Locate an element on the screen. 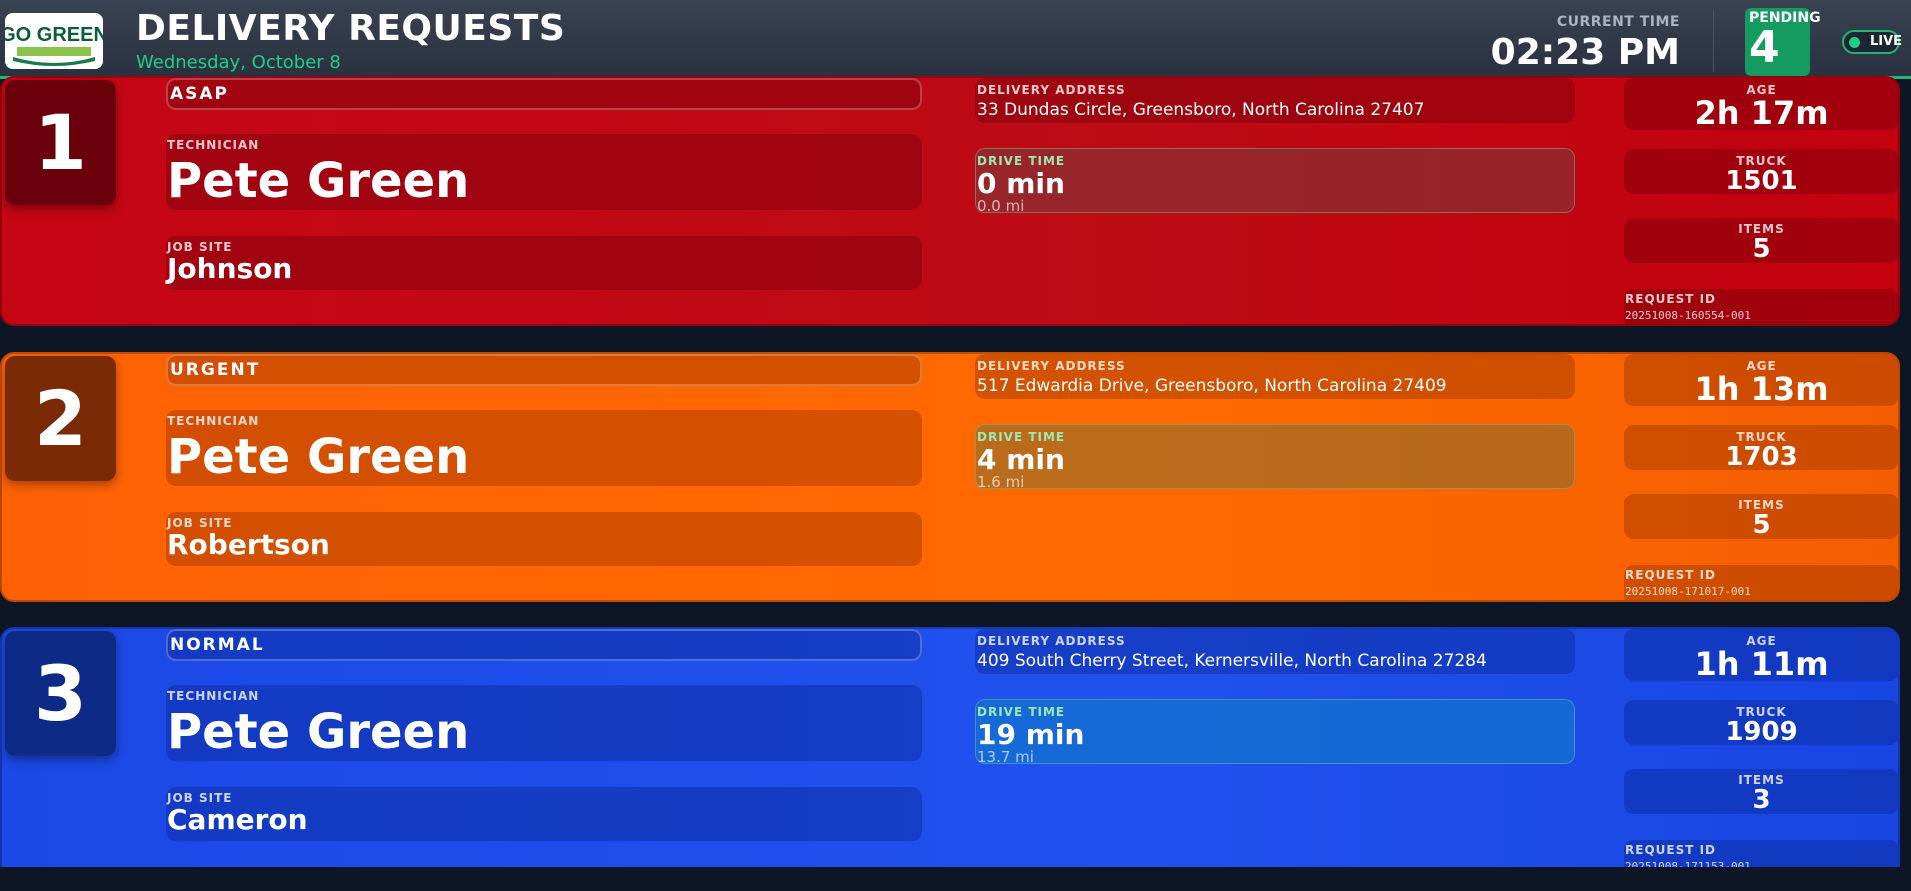 The height and width of the screenshot is (891, 1911). live-indicator-icon is located at coordinates (1854, 42).